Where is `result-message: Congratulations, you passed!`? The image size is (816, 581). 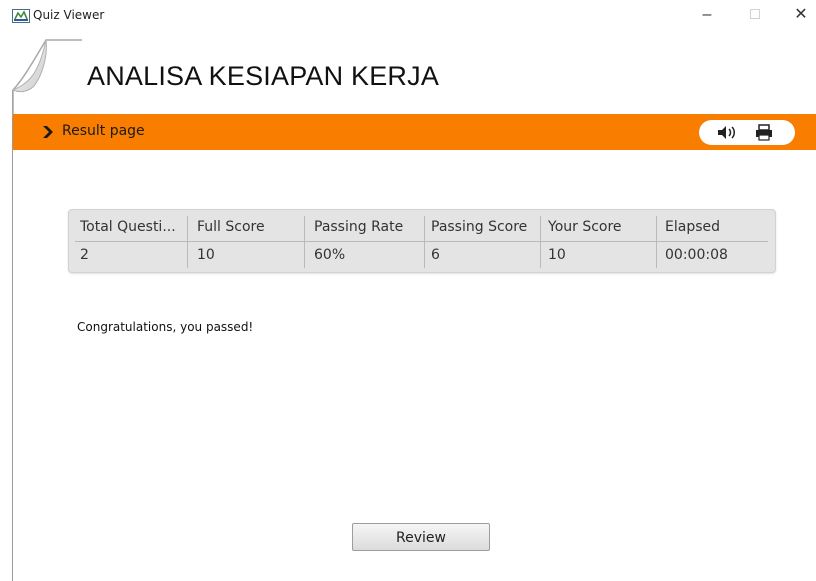 result-message: Congratulations, you passed! is located at coordinates (165, 327).